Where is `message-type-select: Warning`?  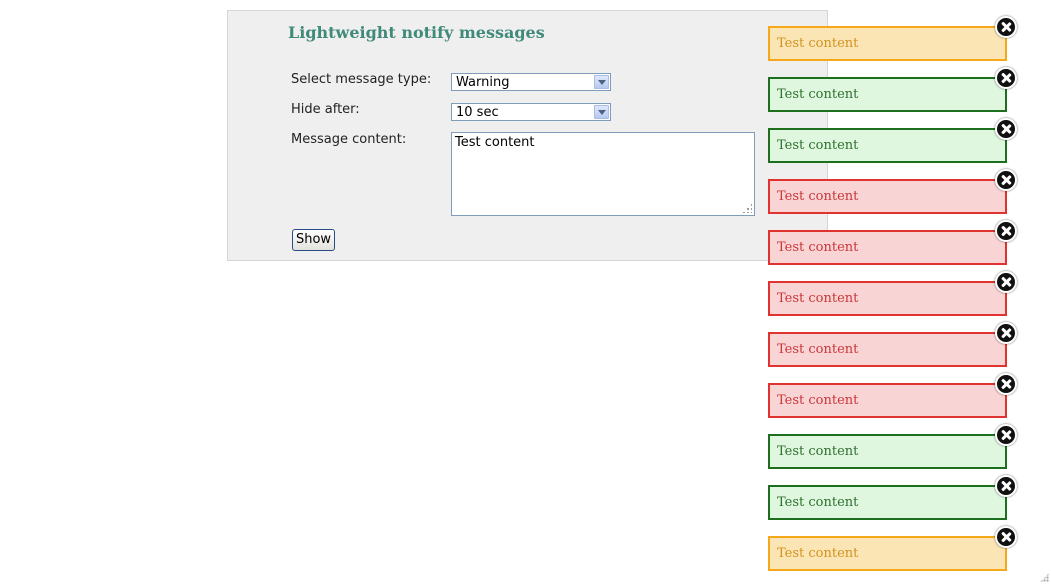
message-type-select: Warning is located at coordinates (531, 82).